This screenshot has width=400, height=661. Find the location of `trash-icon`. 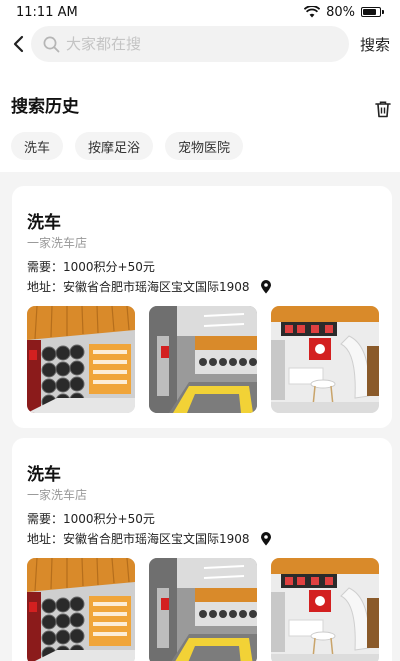

trash-icon is located at coordinates (383, 109).